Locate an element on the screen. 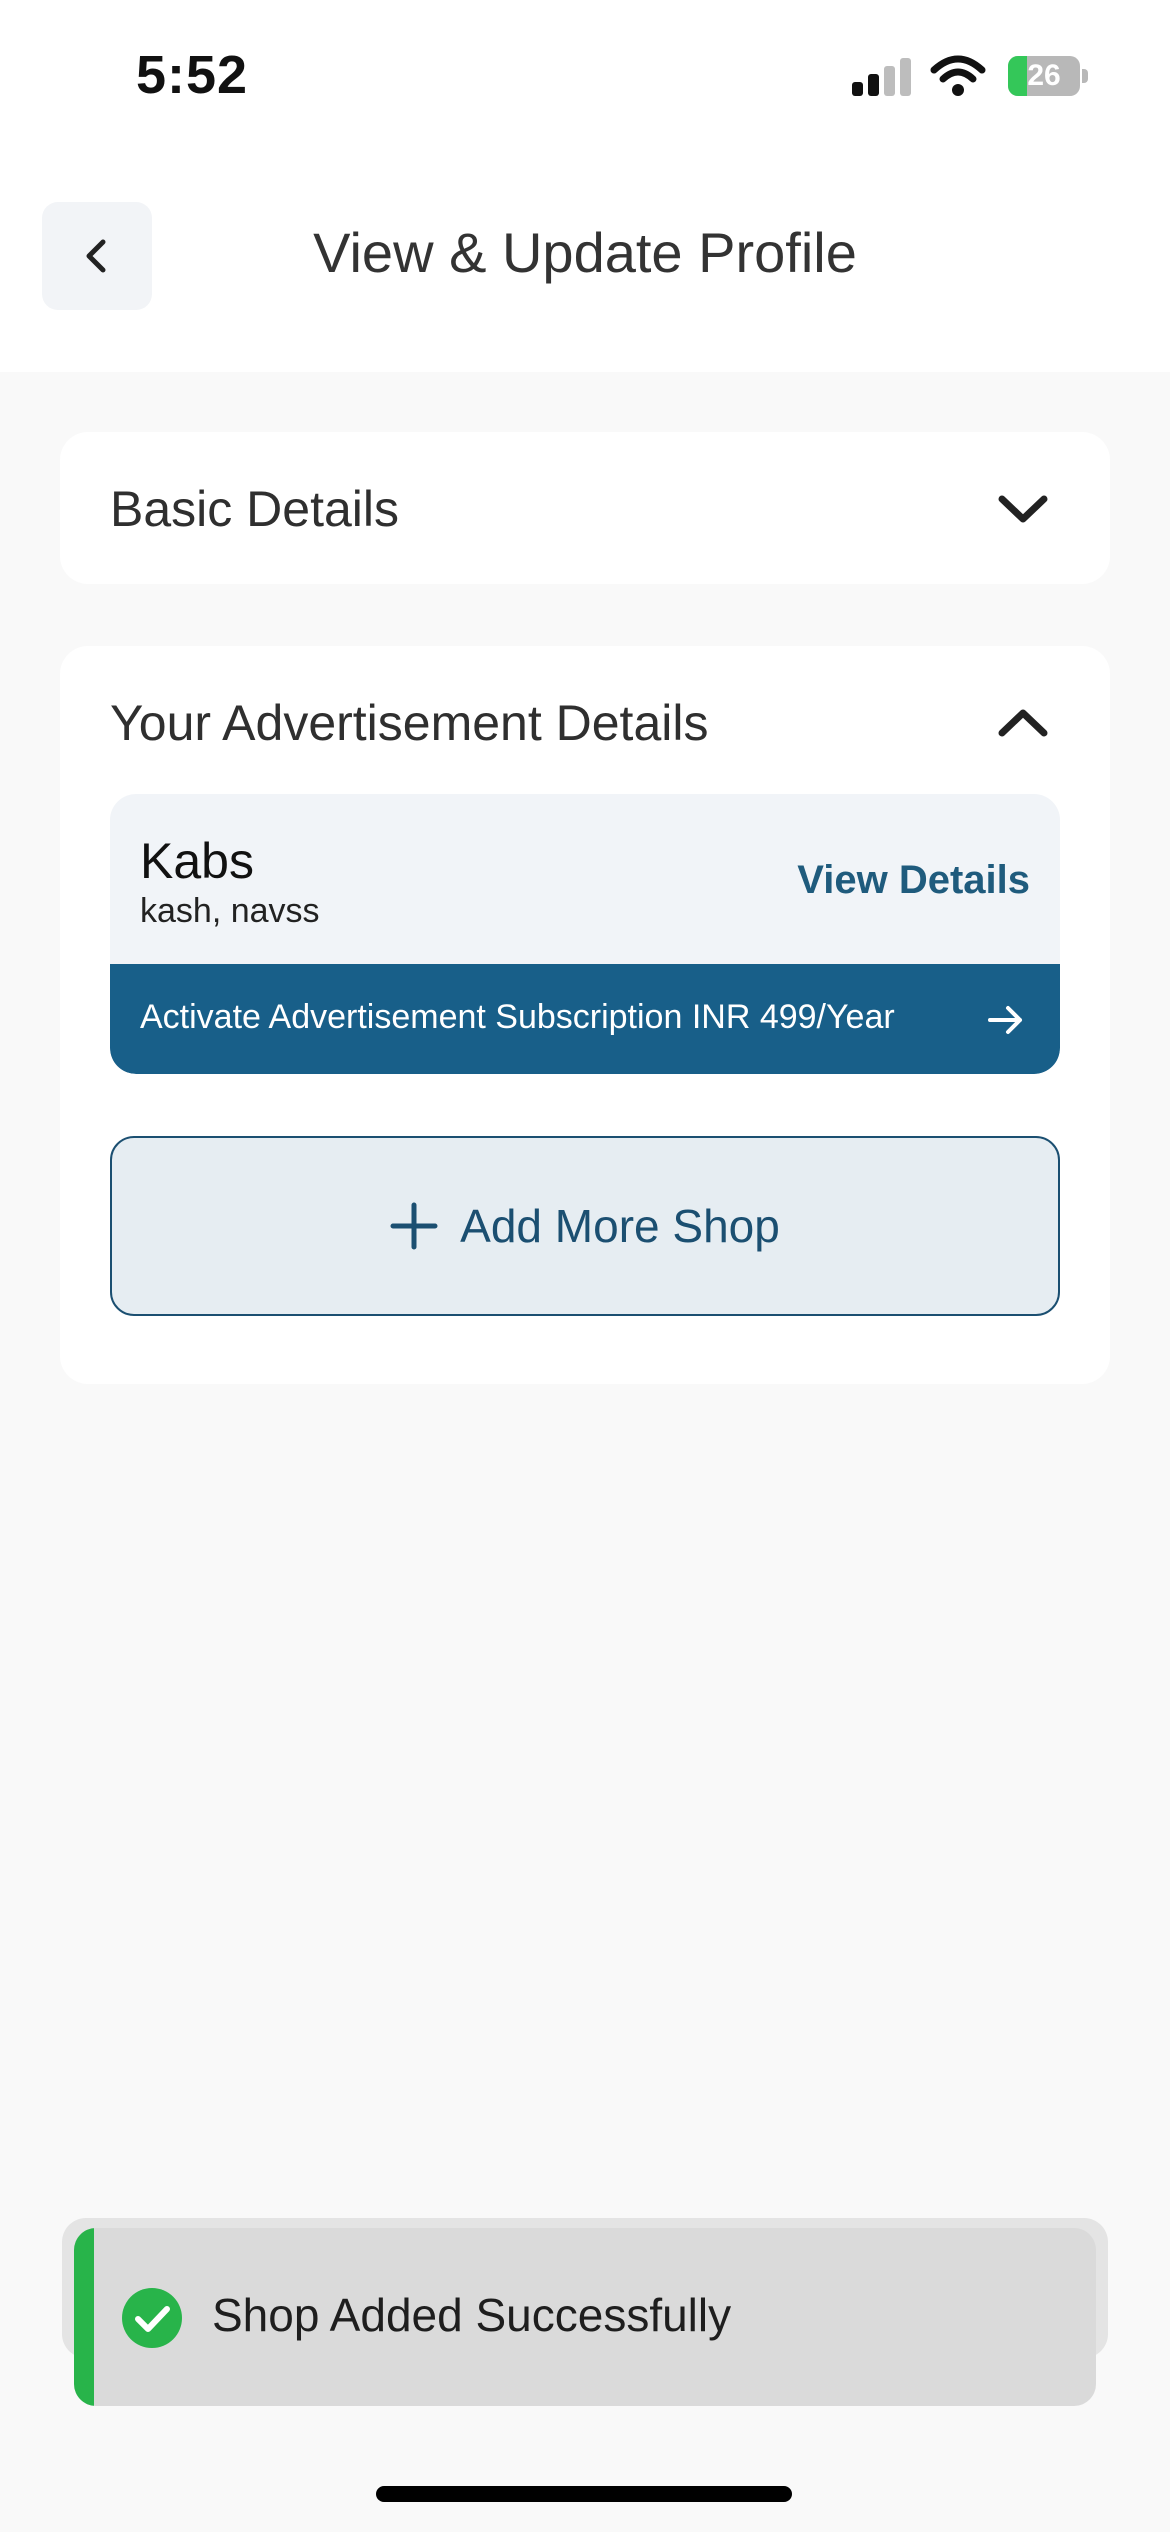  shop-address: kash, navss is located at coordinates (230, 911).